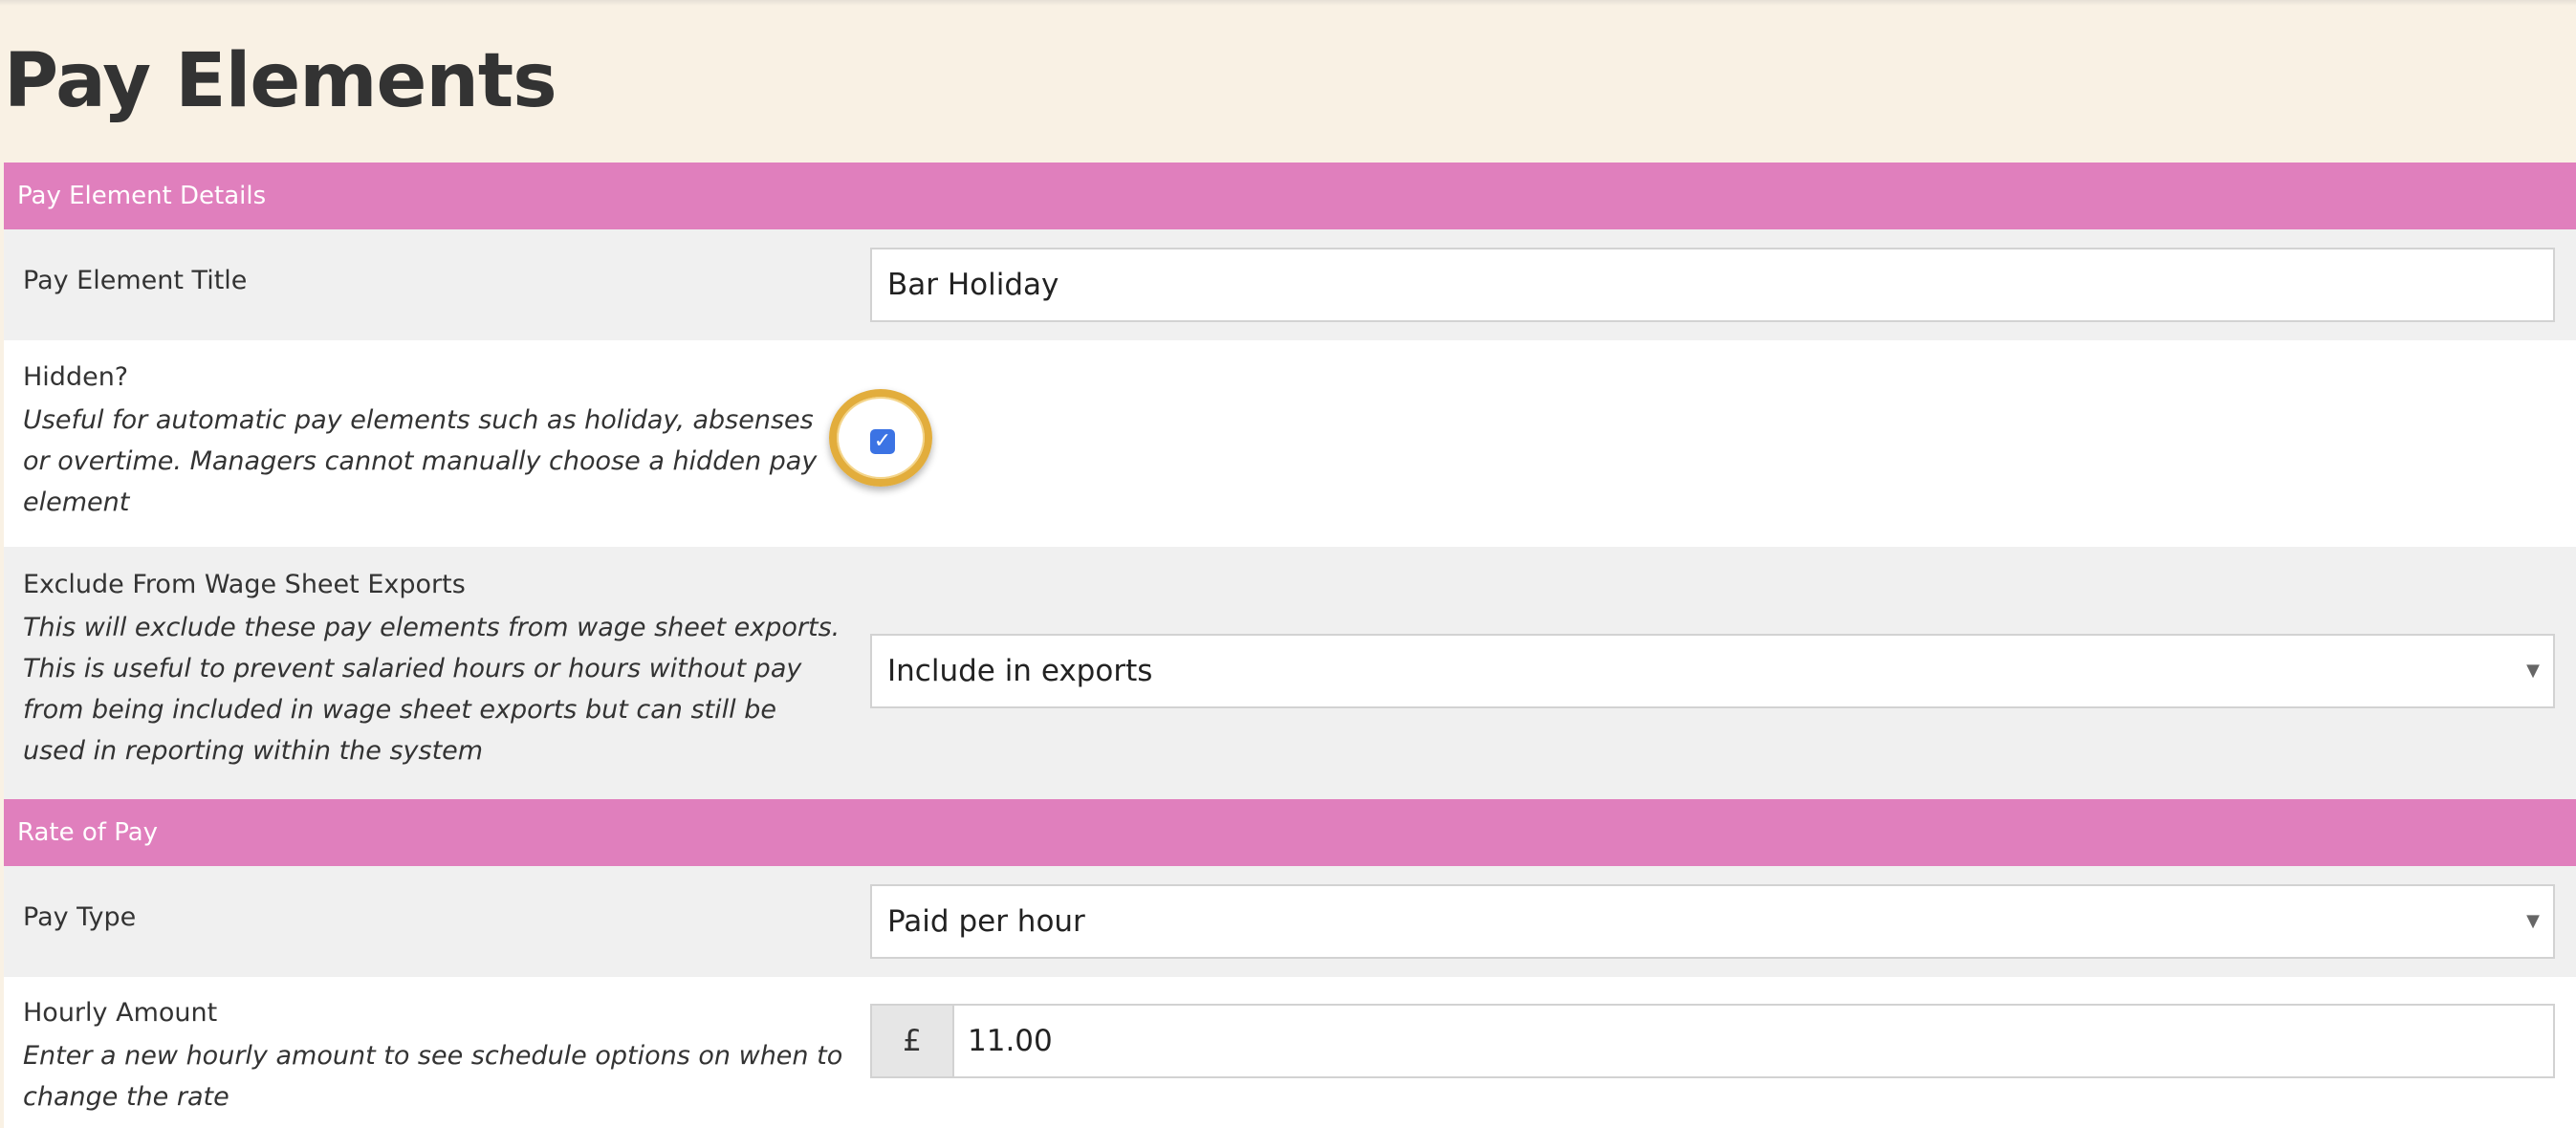 Image resolution: width=2576 pixels, height=1128 pixels. Describe the element at coordinates (1712, 285) in the screenshot. I see `pay-element-title-input: Bar Holiday` at that location.